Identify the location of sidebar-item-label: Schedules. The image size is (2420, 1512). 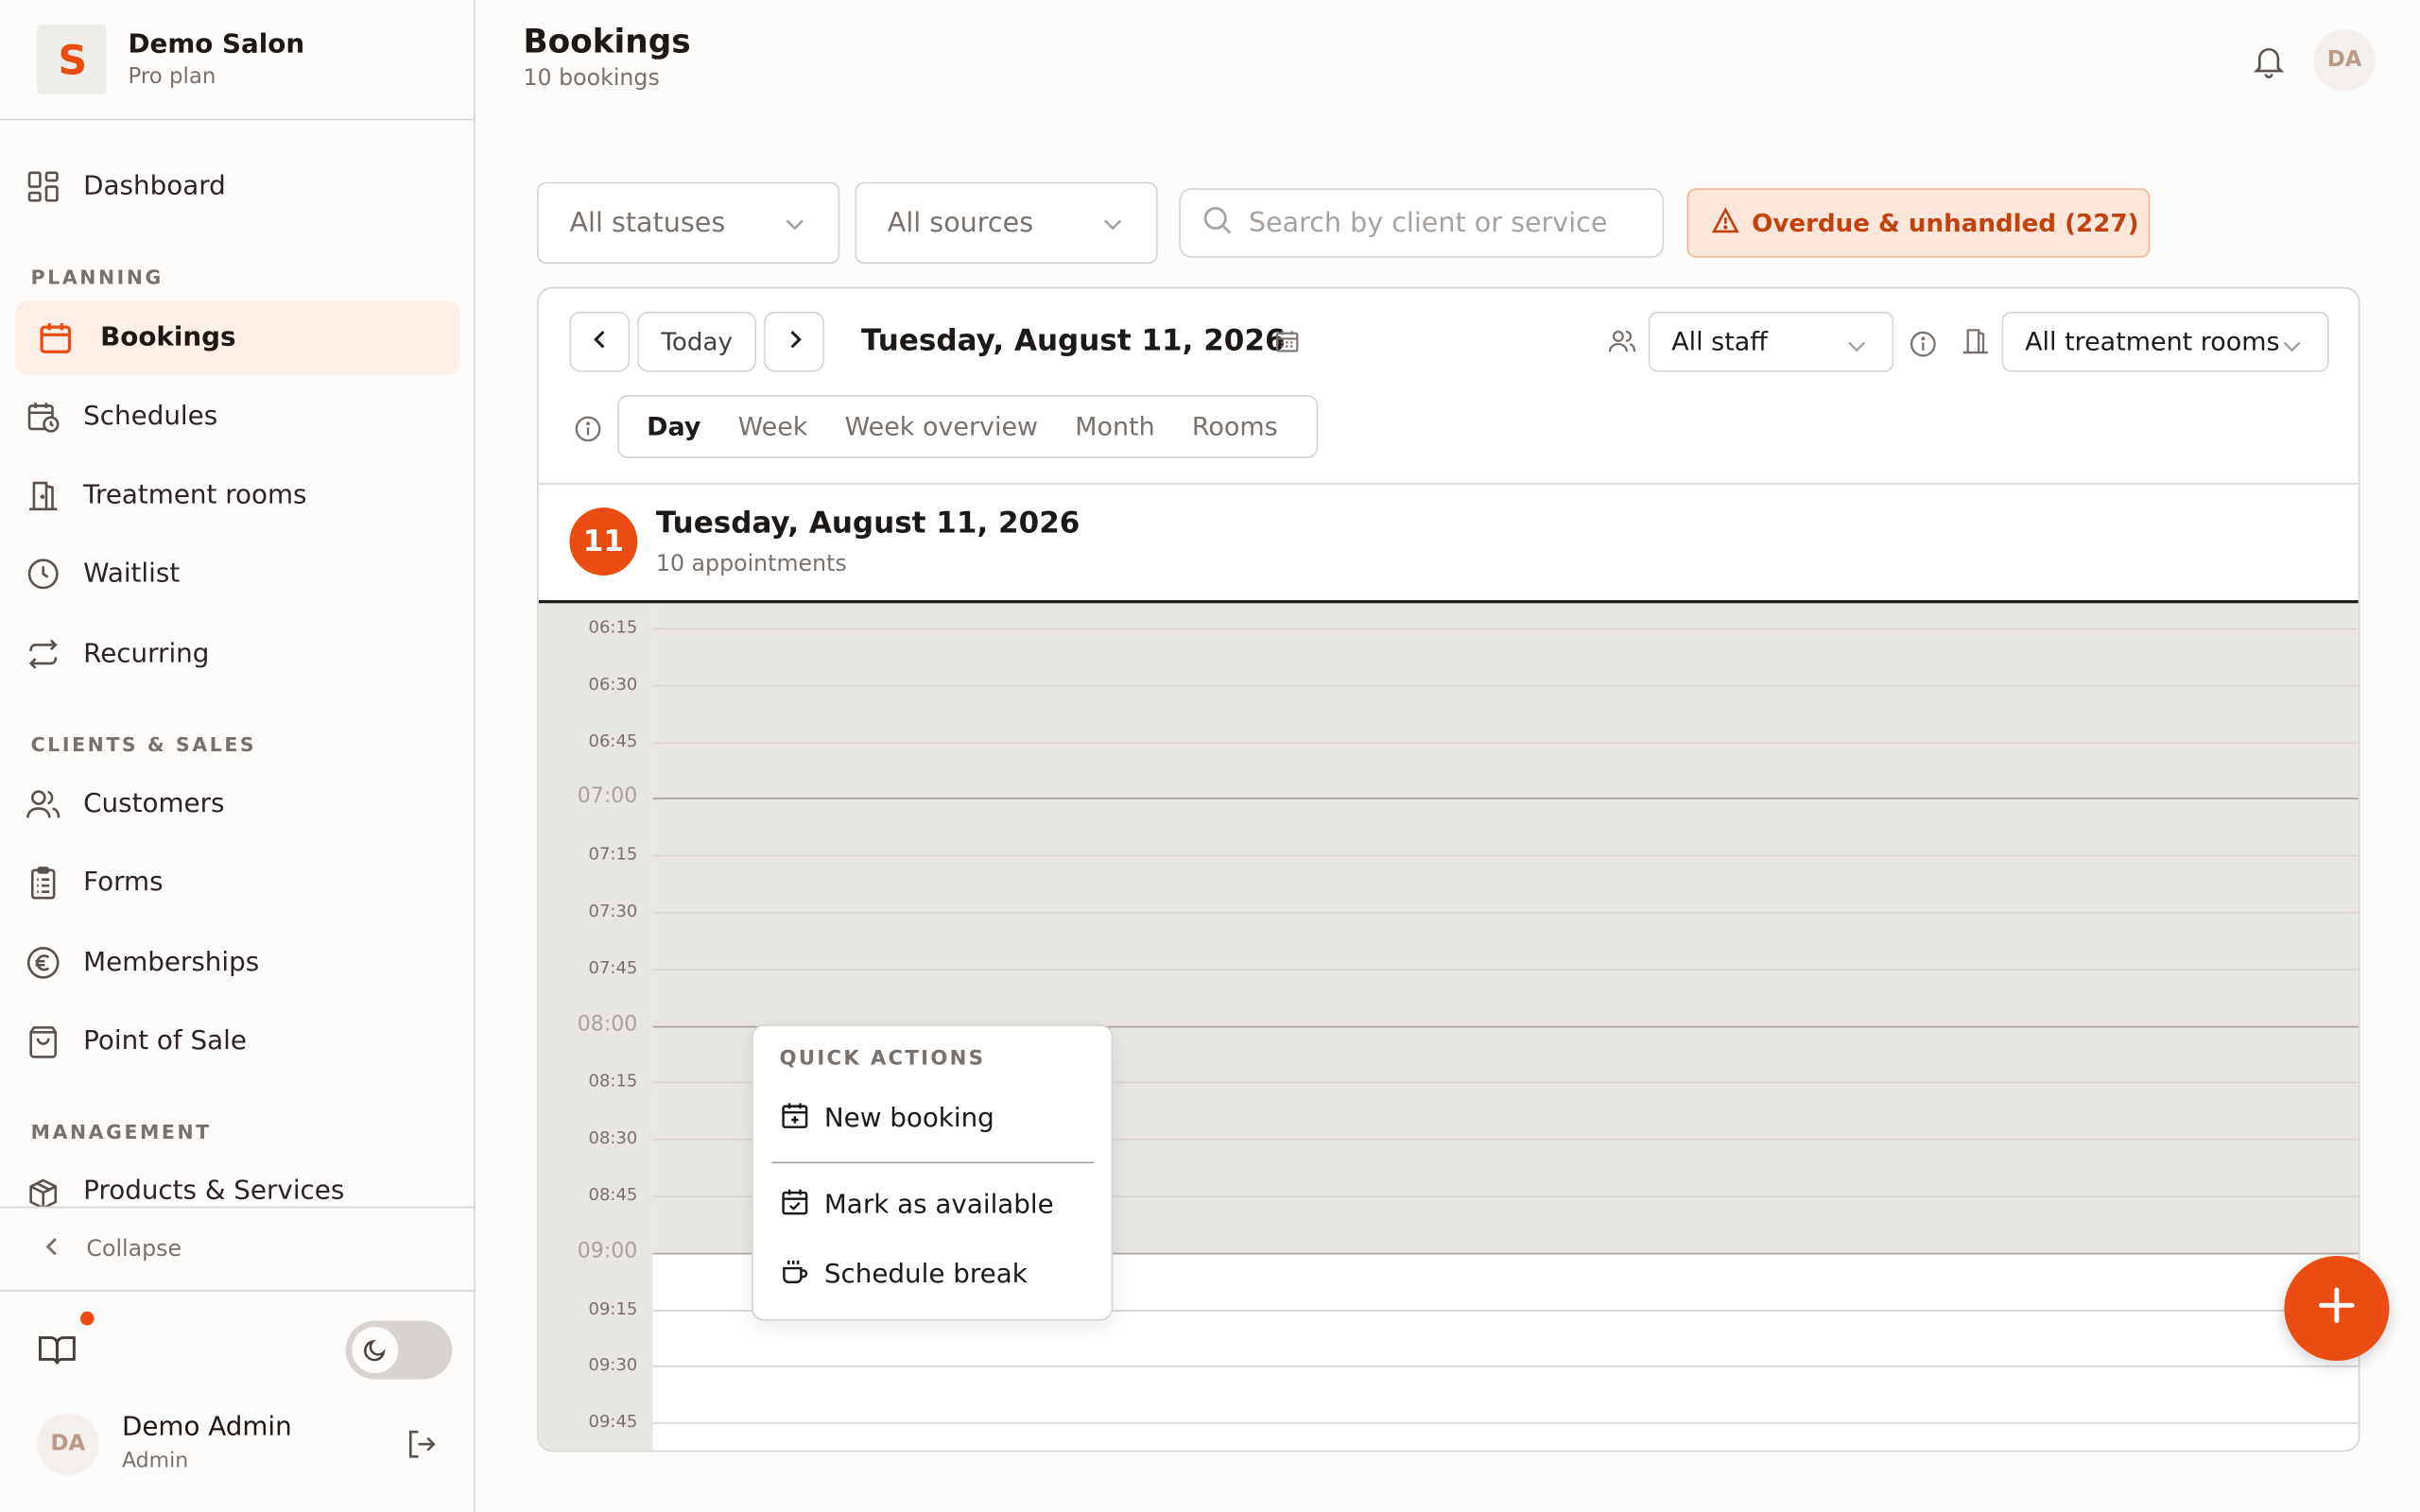
(150, 417).